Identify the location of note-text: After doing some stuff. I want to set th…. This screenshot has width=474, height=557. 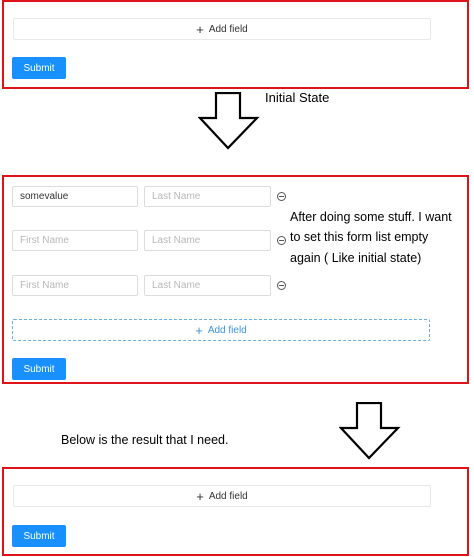
(371, 237).